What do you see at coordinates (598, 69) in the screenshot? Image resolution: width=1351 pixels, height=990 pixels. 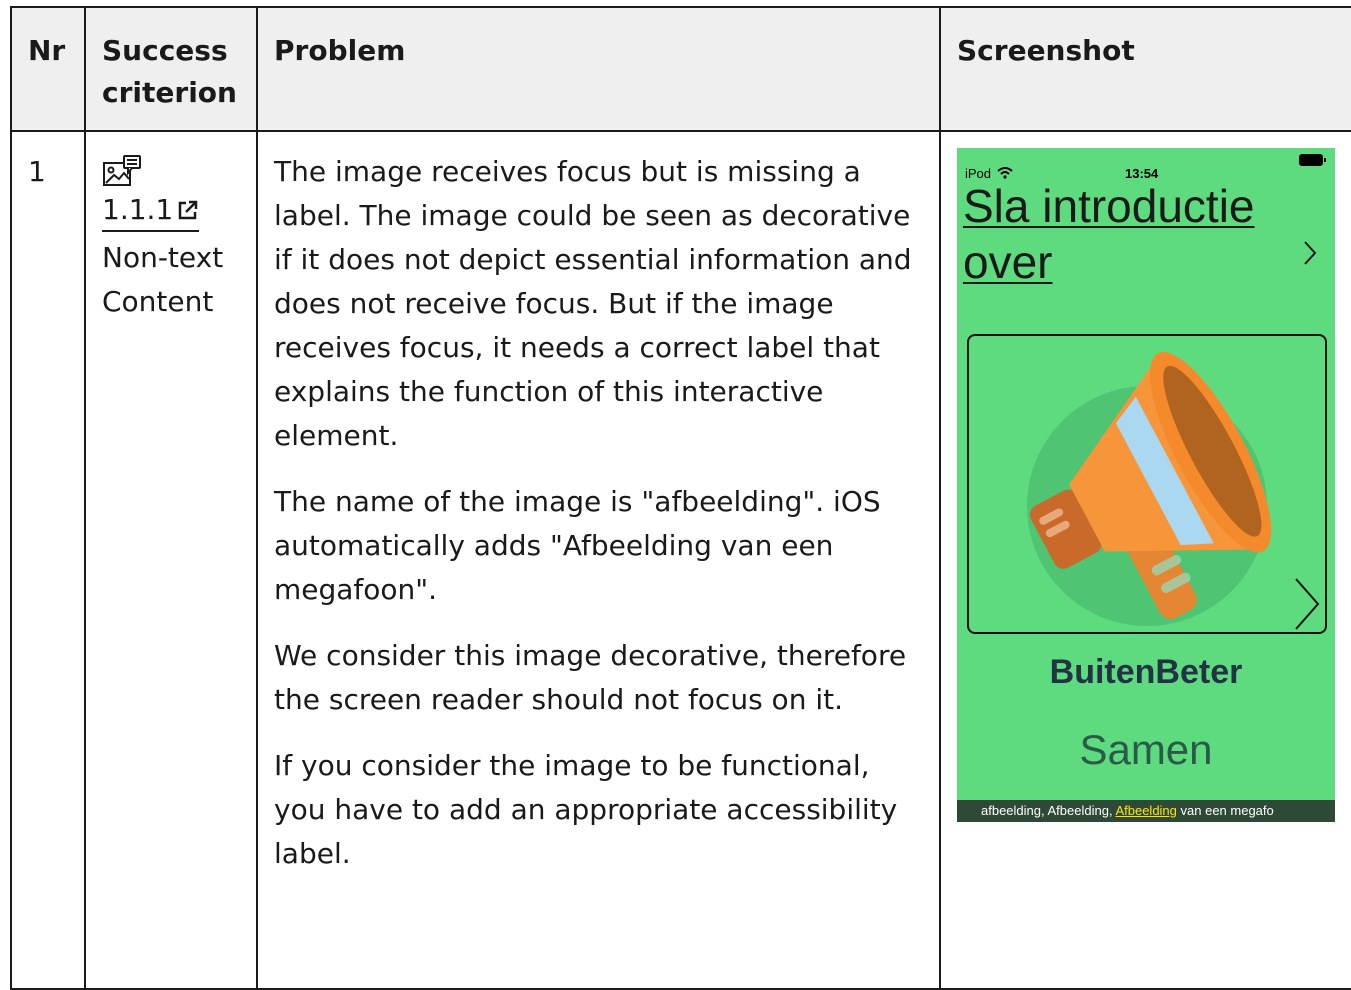 I see `header-problem: Problem` at bounding box center [598, 69].